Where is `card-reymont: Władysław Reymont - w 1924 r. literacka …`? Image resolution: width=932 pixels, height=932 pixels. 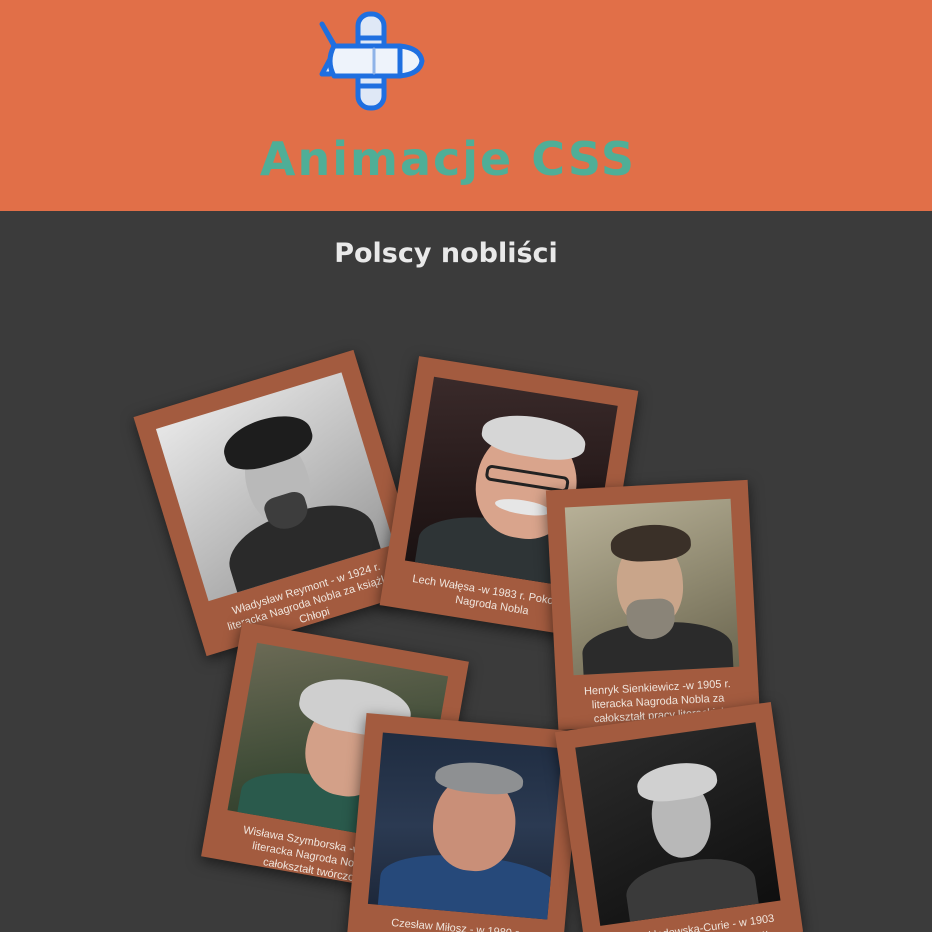
card-reymont: Władysław Reymont - w 1924 r. literacka … is located at coordinates (280, 503).